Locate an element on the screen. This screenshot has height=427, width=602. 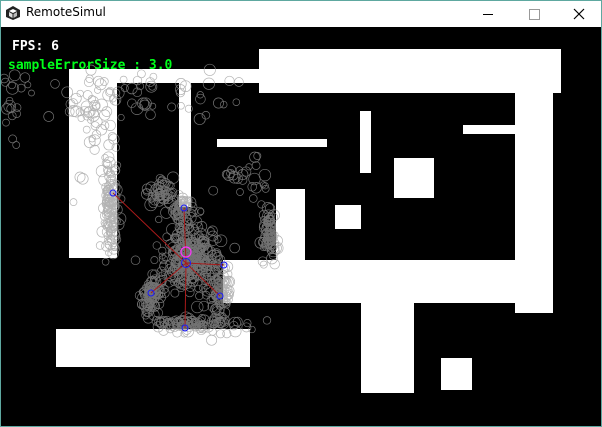
minimize-button is located at coordinates (488, 14).